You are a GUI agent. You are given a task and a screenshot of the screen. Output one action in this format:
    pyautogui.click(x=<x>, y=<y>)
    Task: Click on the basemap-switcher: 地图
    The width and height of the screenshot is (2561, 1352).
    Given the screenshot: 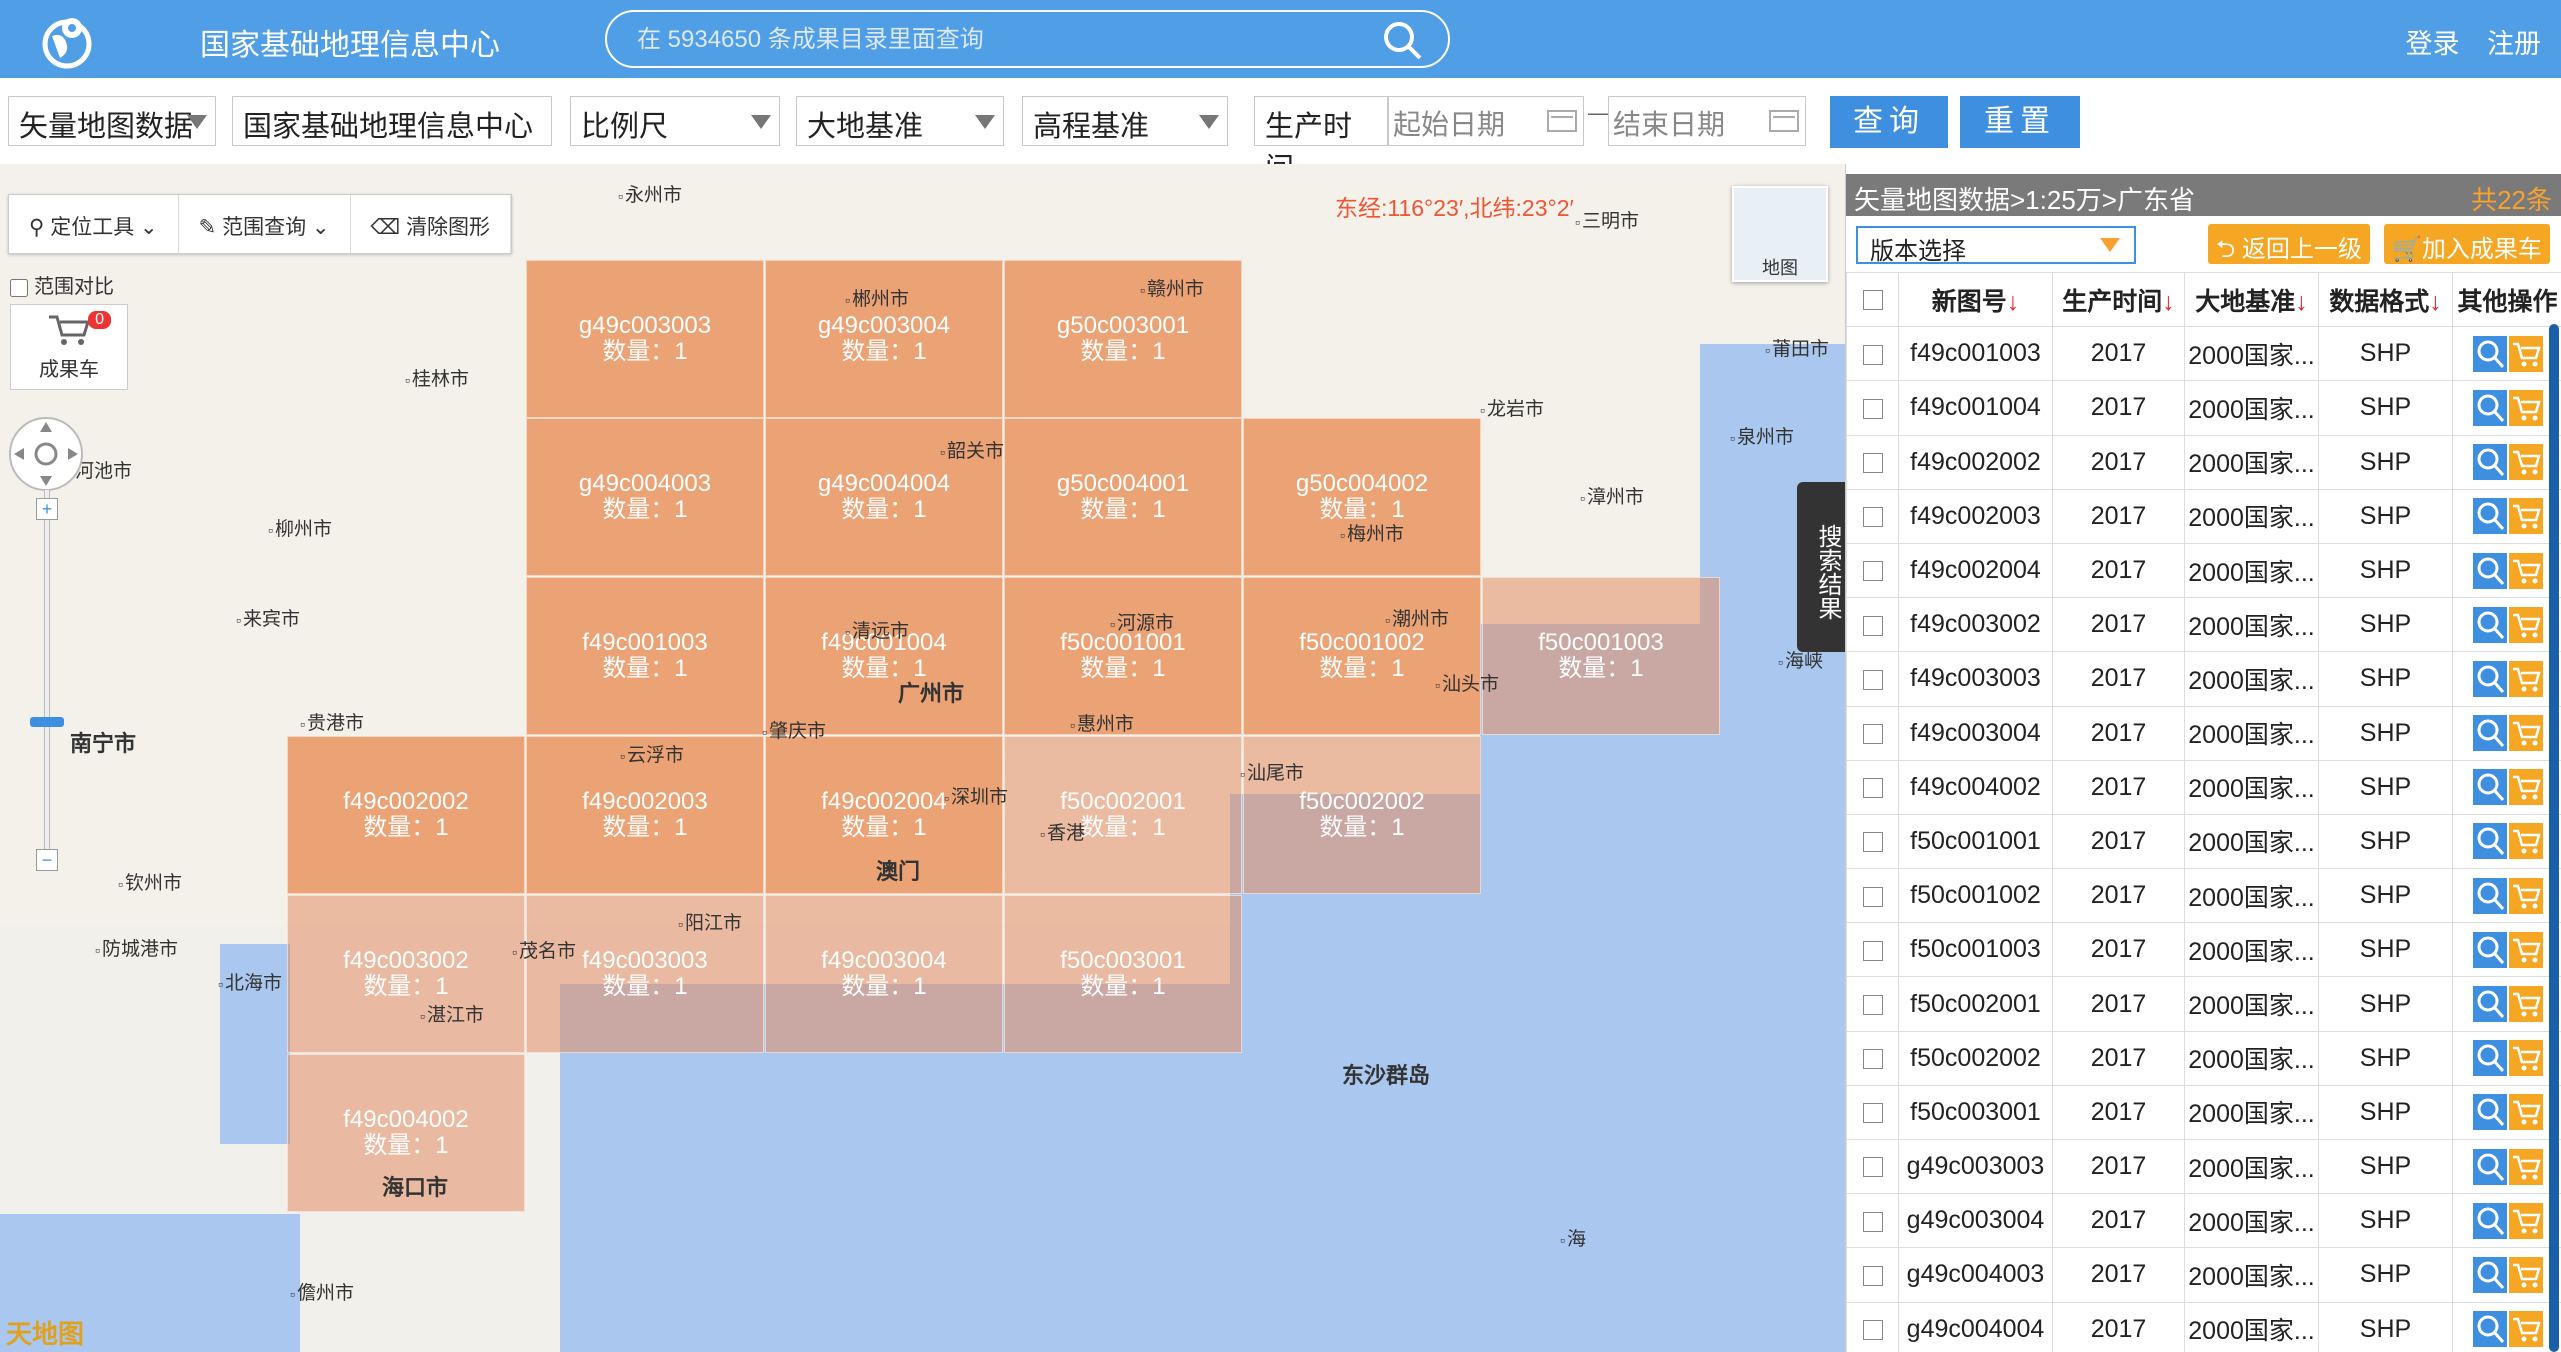 What is the action you would take?
    pyautogui.click(x=1780, y=234)
    